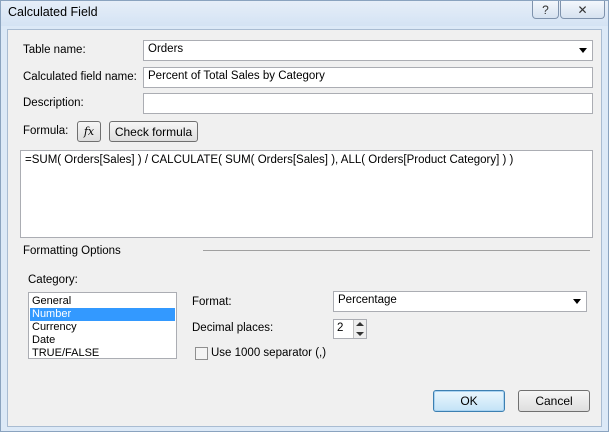  What do you see at coordinates (72, 251) in the screenshot?
I see `formatting-options-heading: Formatting Options` at bounding box center [72, 251].